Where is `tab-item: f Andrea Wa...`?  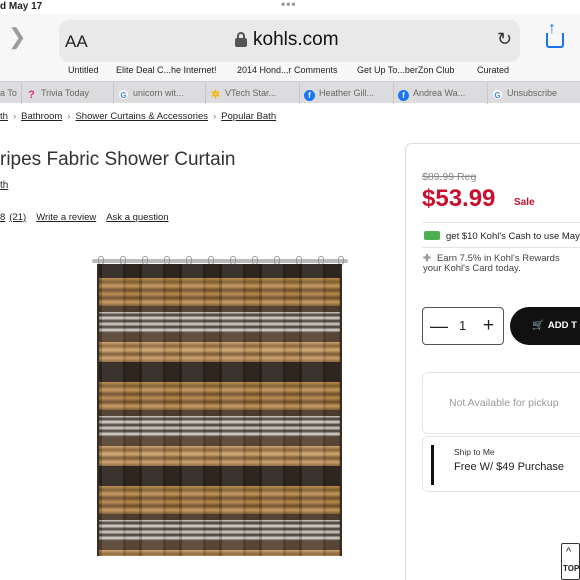 tab-item: f Andrea Wa... is located at coordinates (441, 93).